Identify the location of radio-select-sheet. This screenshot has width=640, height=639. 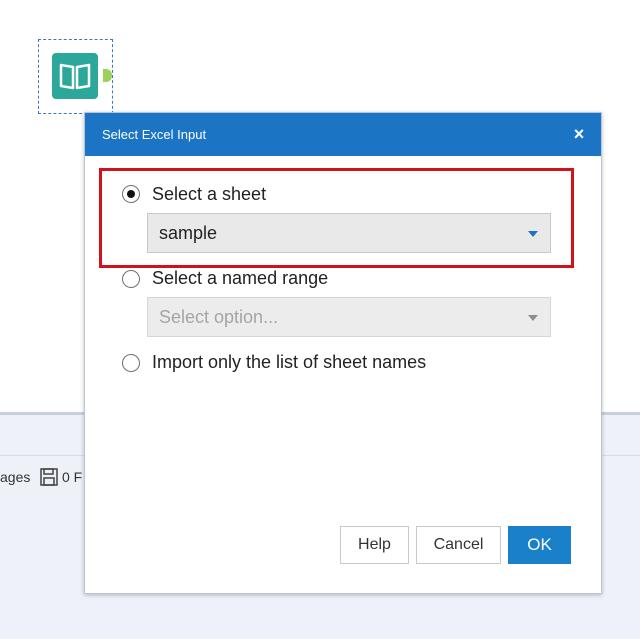
(131, 194).